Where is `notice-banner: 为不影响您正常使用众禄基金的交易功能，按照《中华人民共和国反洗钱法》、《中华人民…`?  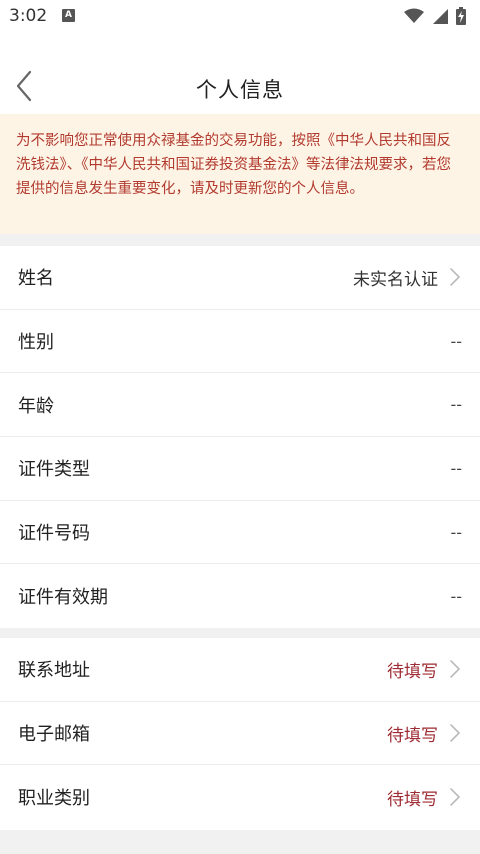
notice-banner: 为不影响您正常使用众禄基金的交易功能，按照《中华人民共和国反洗钱法》、《中华人民… is located at coordinates (240, 174).